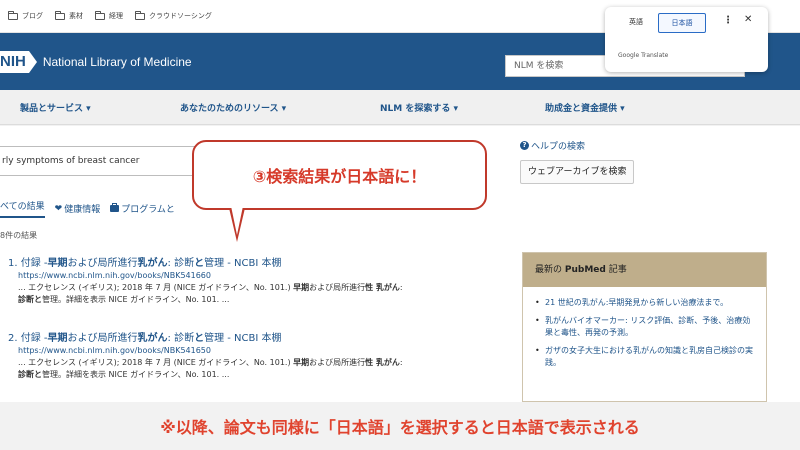 The image size is (800, 450). What do you see at coordinates (728, 20) in the screenshot?
I see `more-options-icon: ⋮` at bounding box center [728, 20].